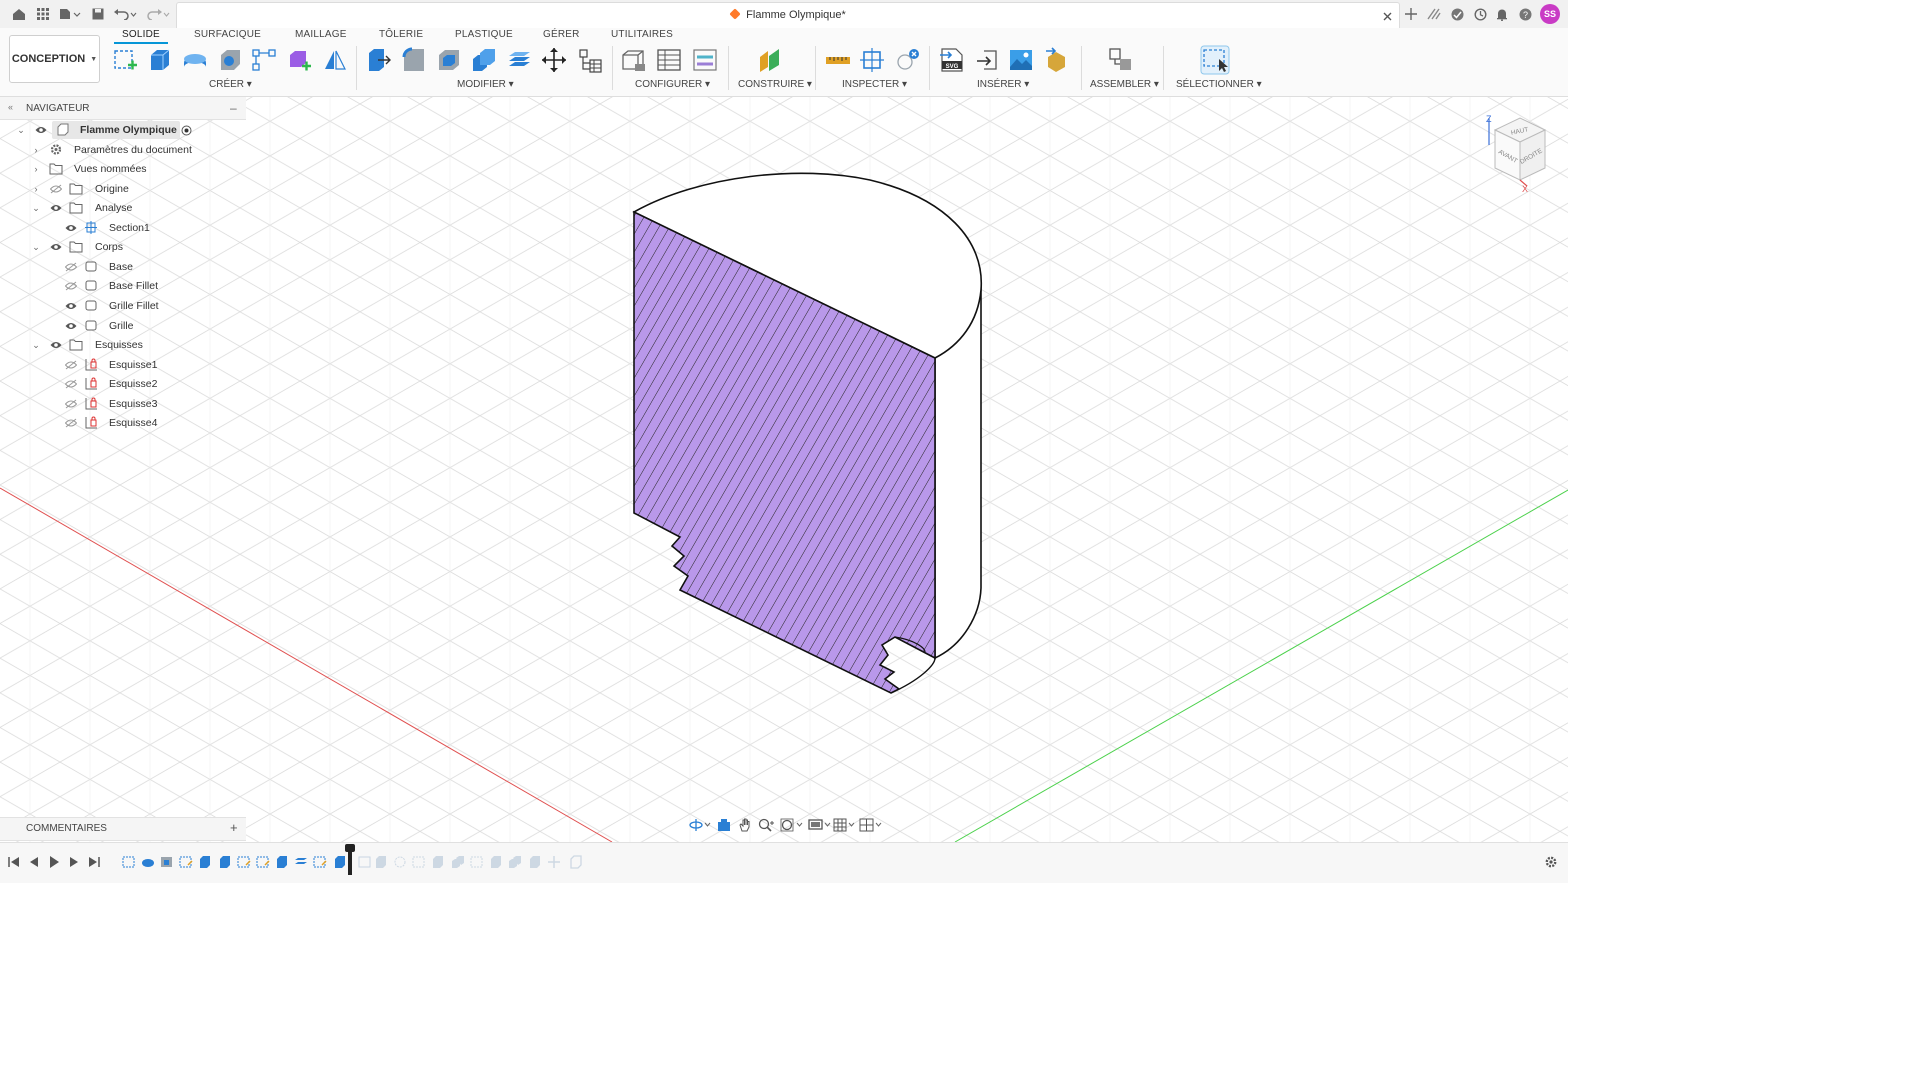  I want to click on insert-canvas-icon, so click(1021, 60).